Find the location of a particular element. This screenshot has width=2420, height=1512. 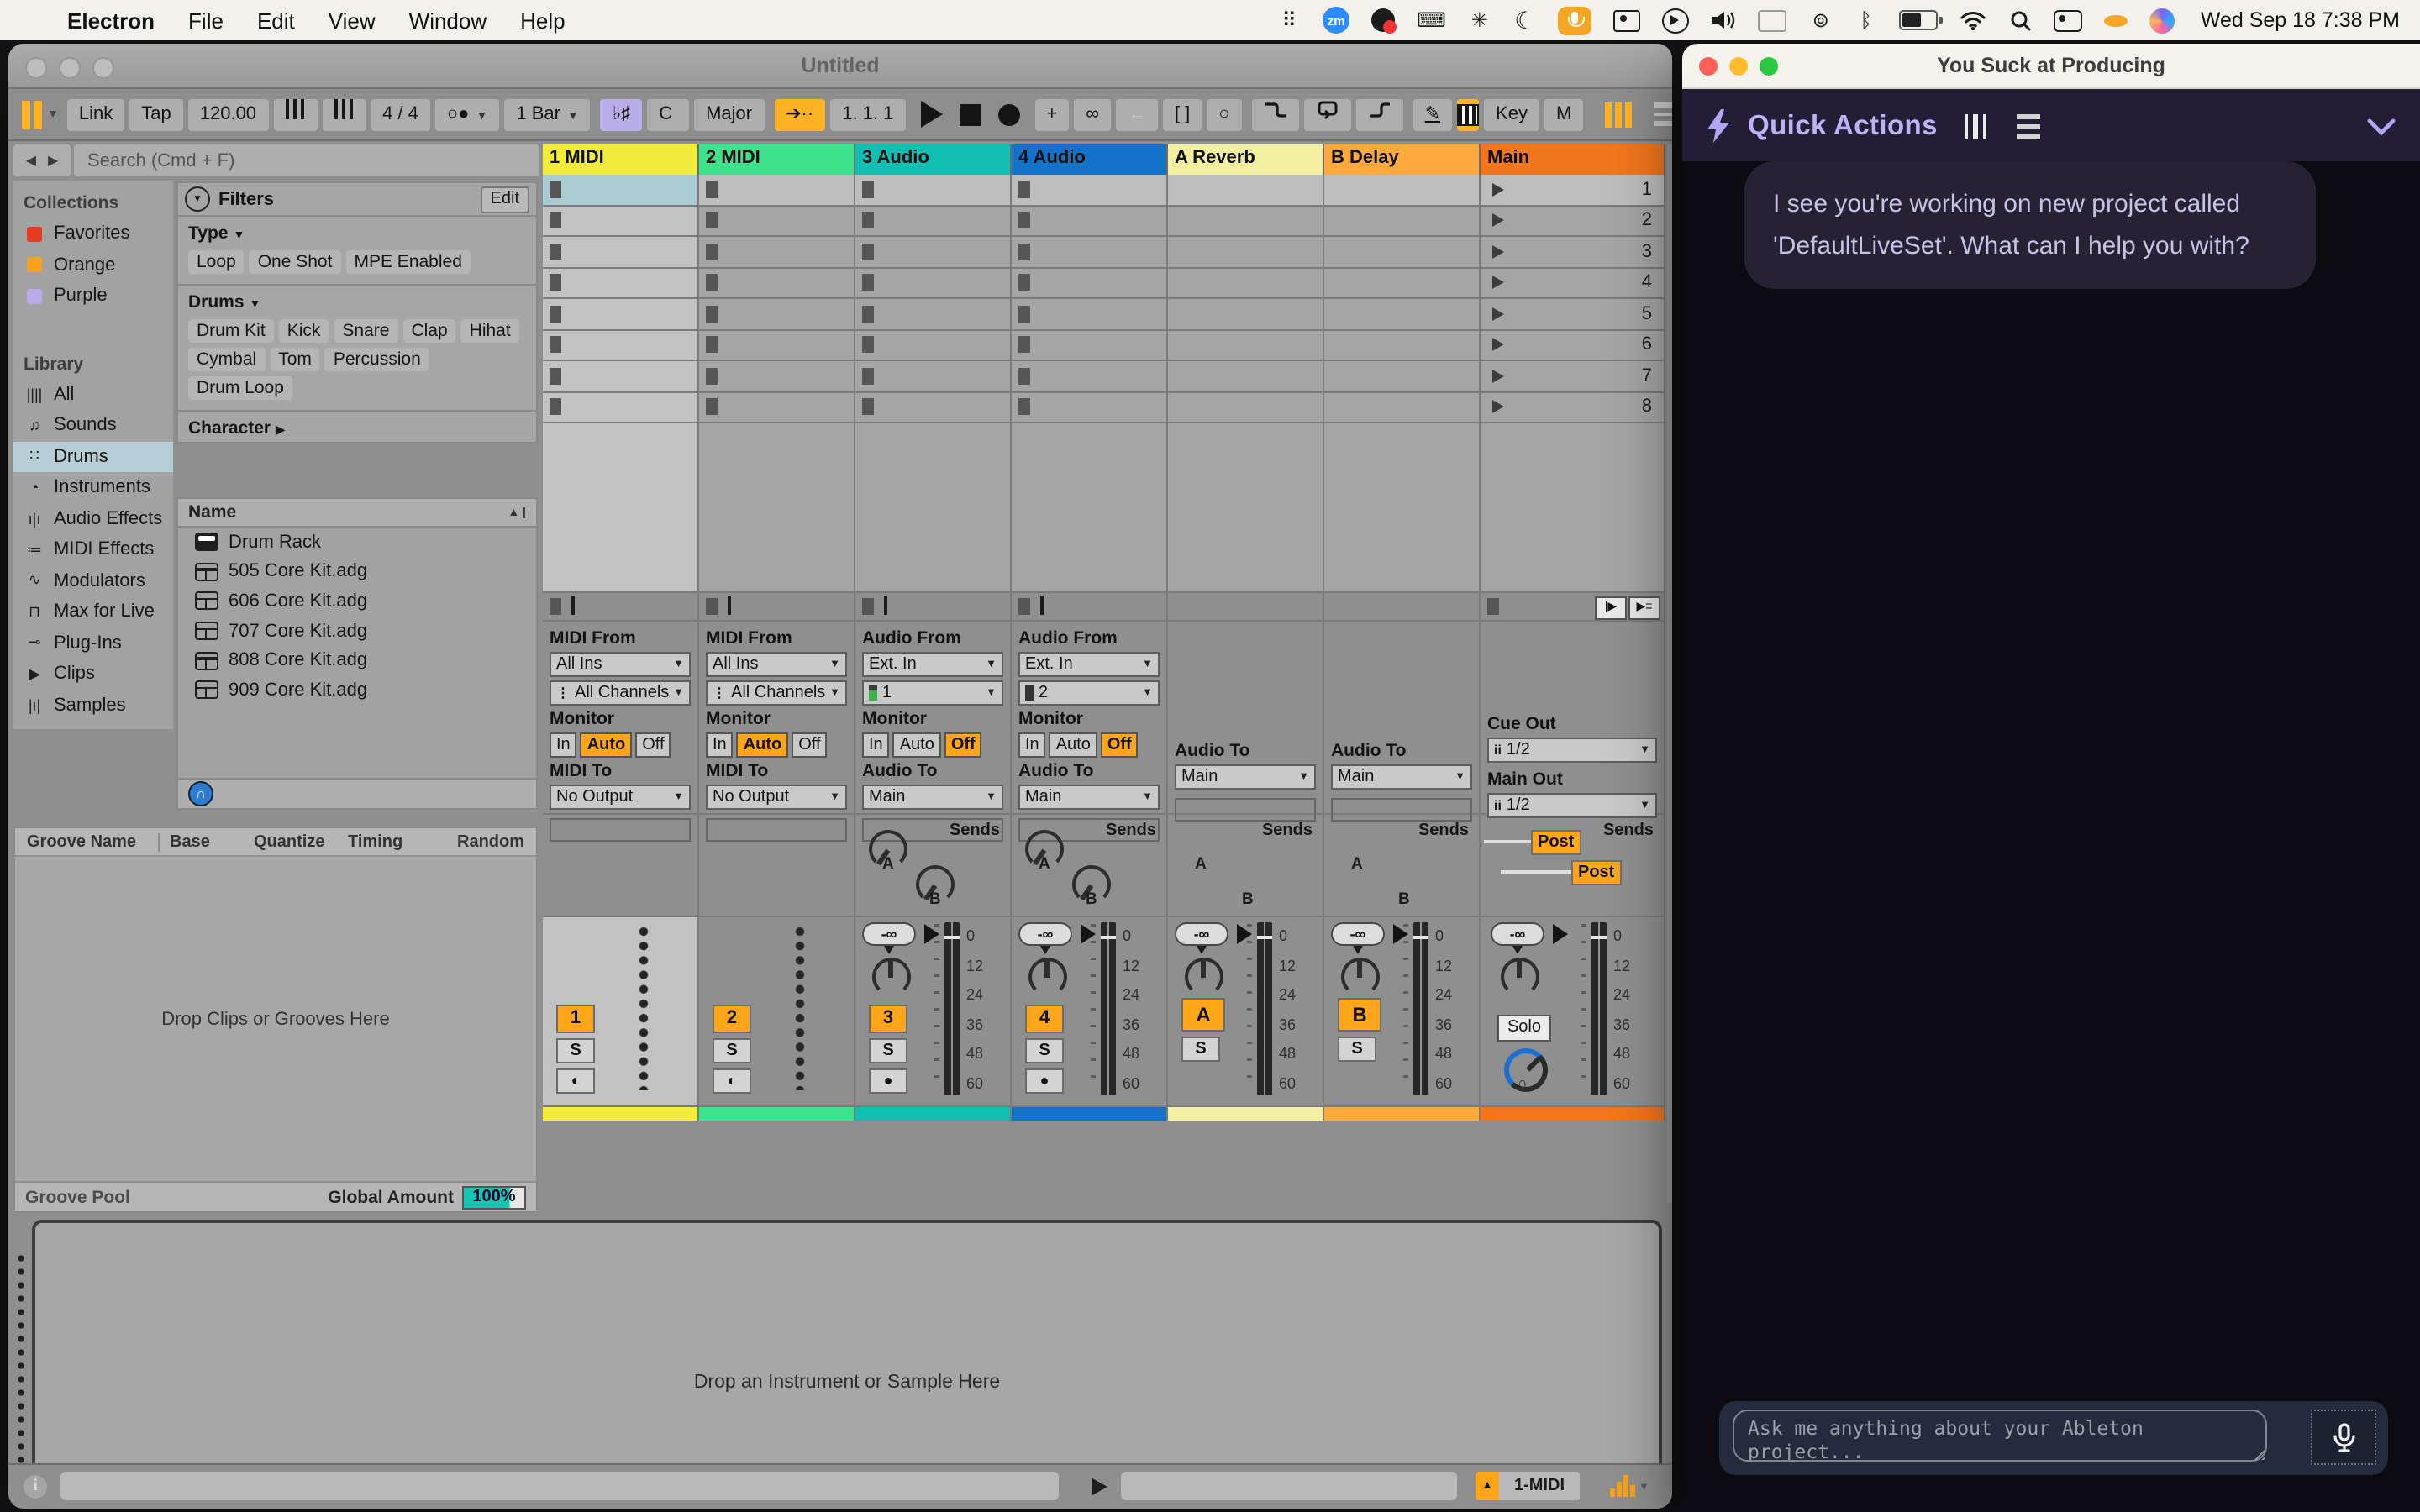

menubar-item: Electron is located at coordinates (110, 20).